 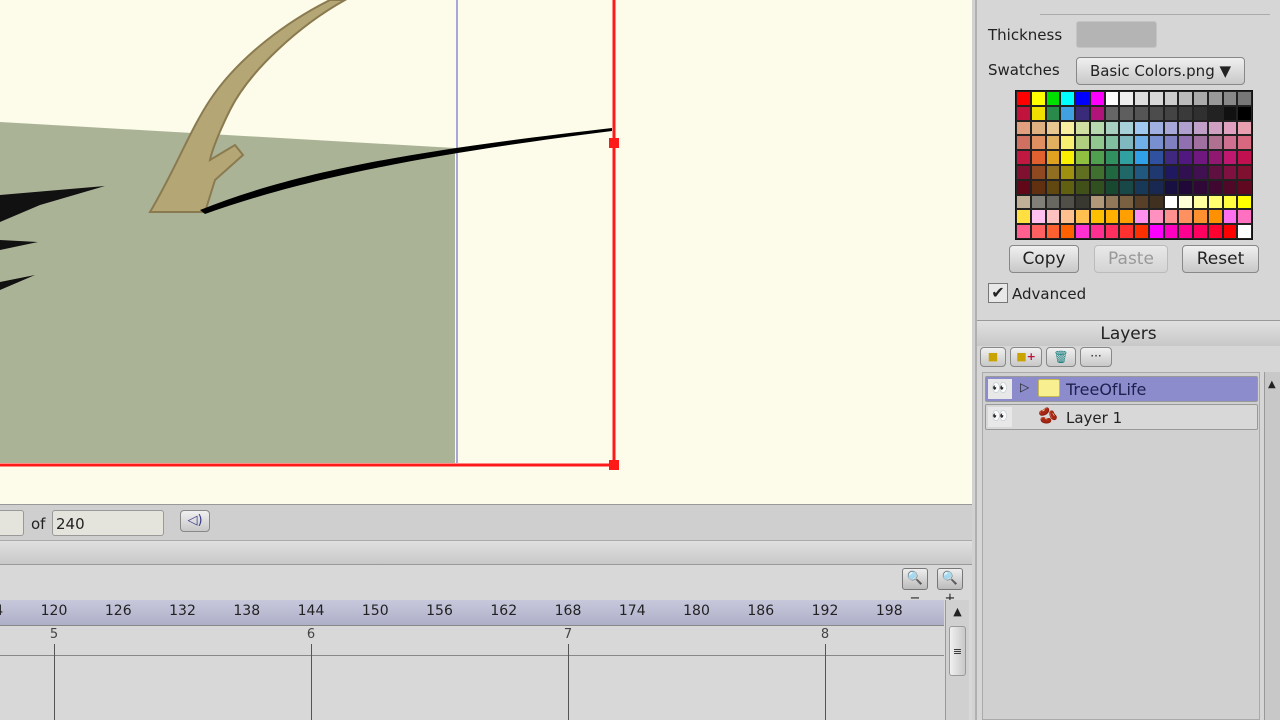 I want to click on eye-icon: 👀, so click(x=1000, y=389).